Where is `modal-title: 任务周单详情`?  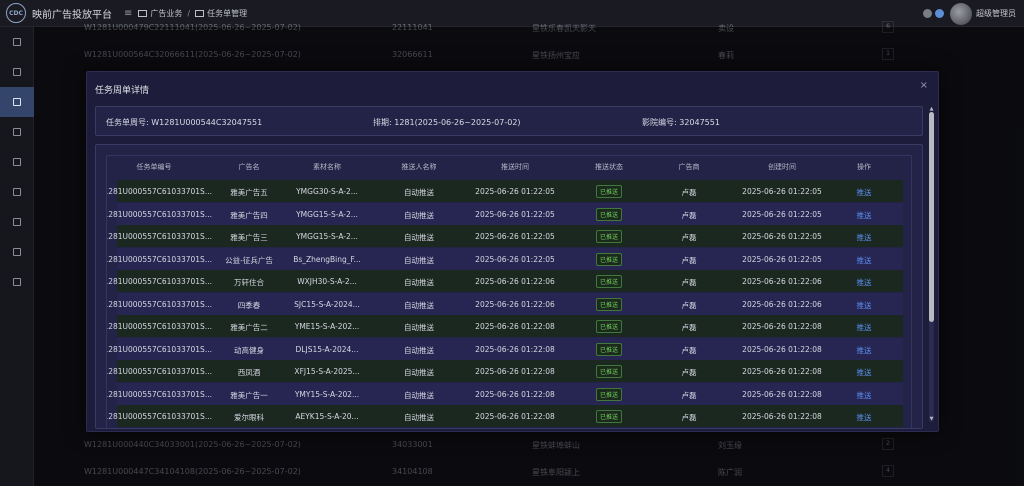 modal-title: 任务周单详情 is located at coordinates (122, 91).